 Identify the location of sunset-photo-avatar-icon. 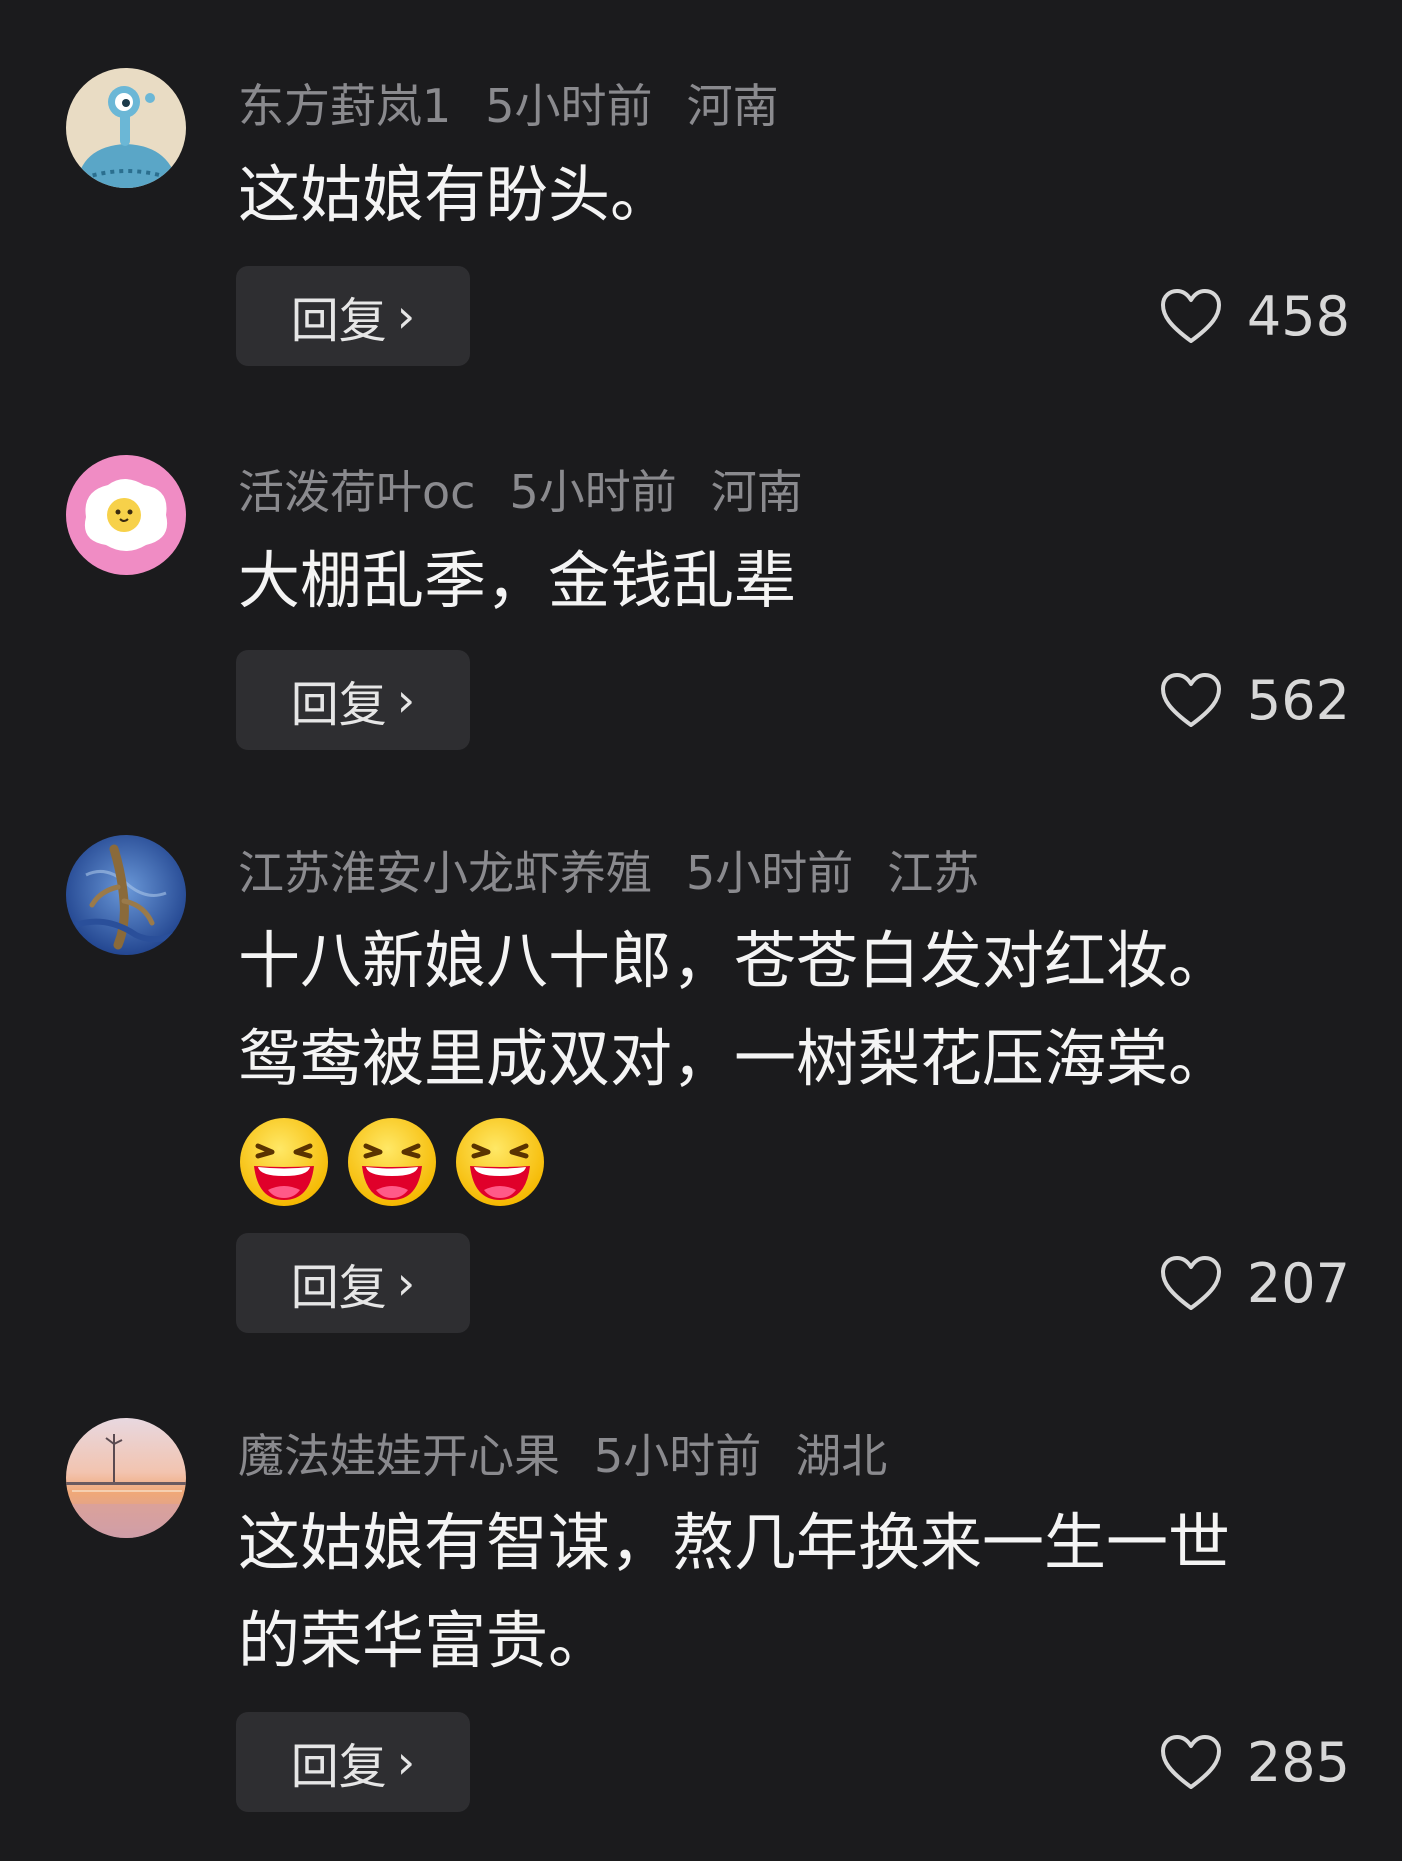
(126, 1478).